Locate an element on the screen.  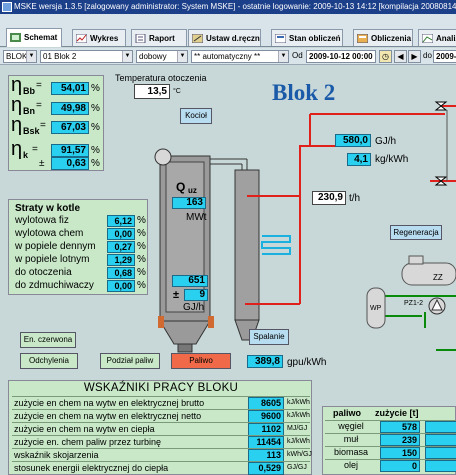
tab-label: Ustaw d.ręczne is located at coordinates (233, 38).